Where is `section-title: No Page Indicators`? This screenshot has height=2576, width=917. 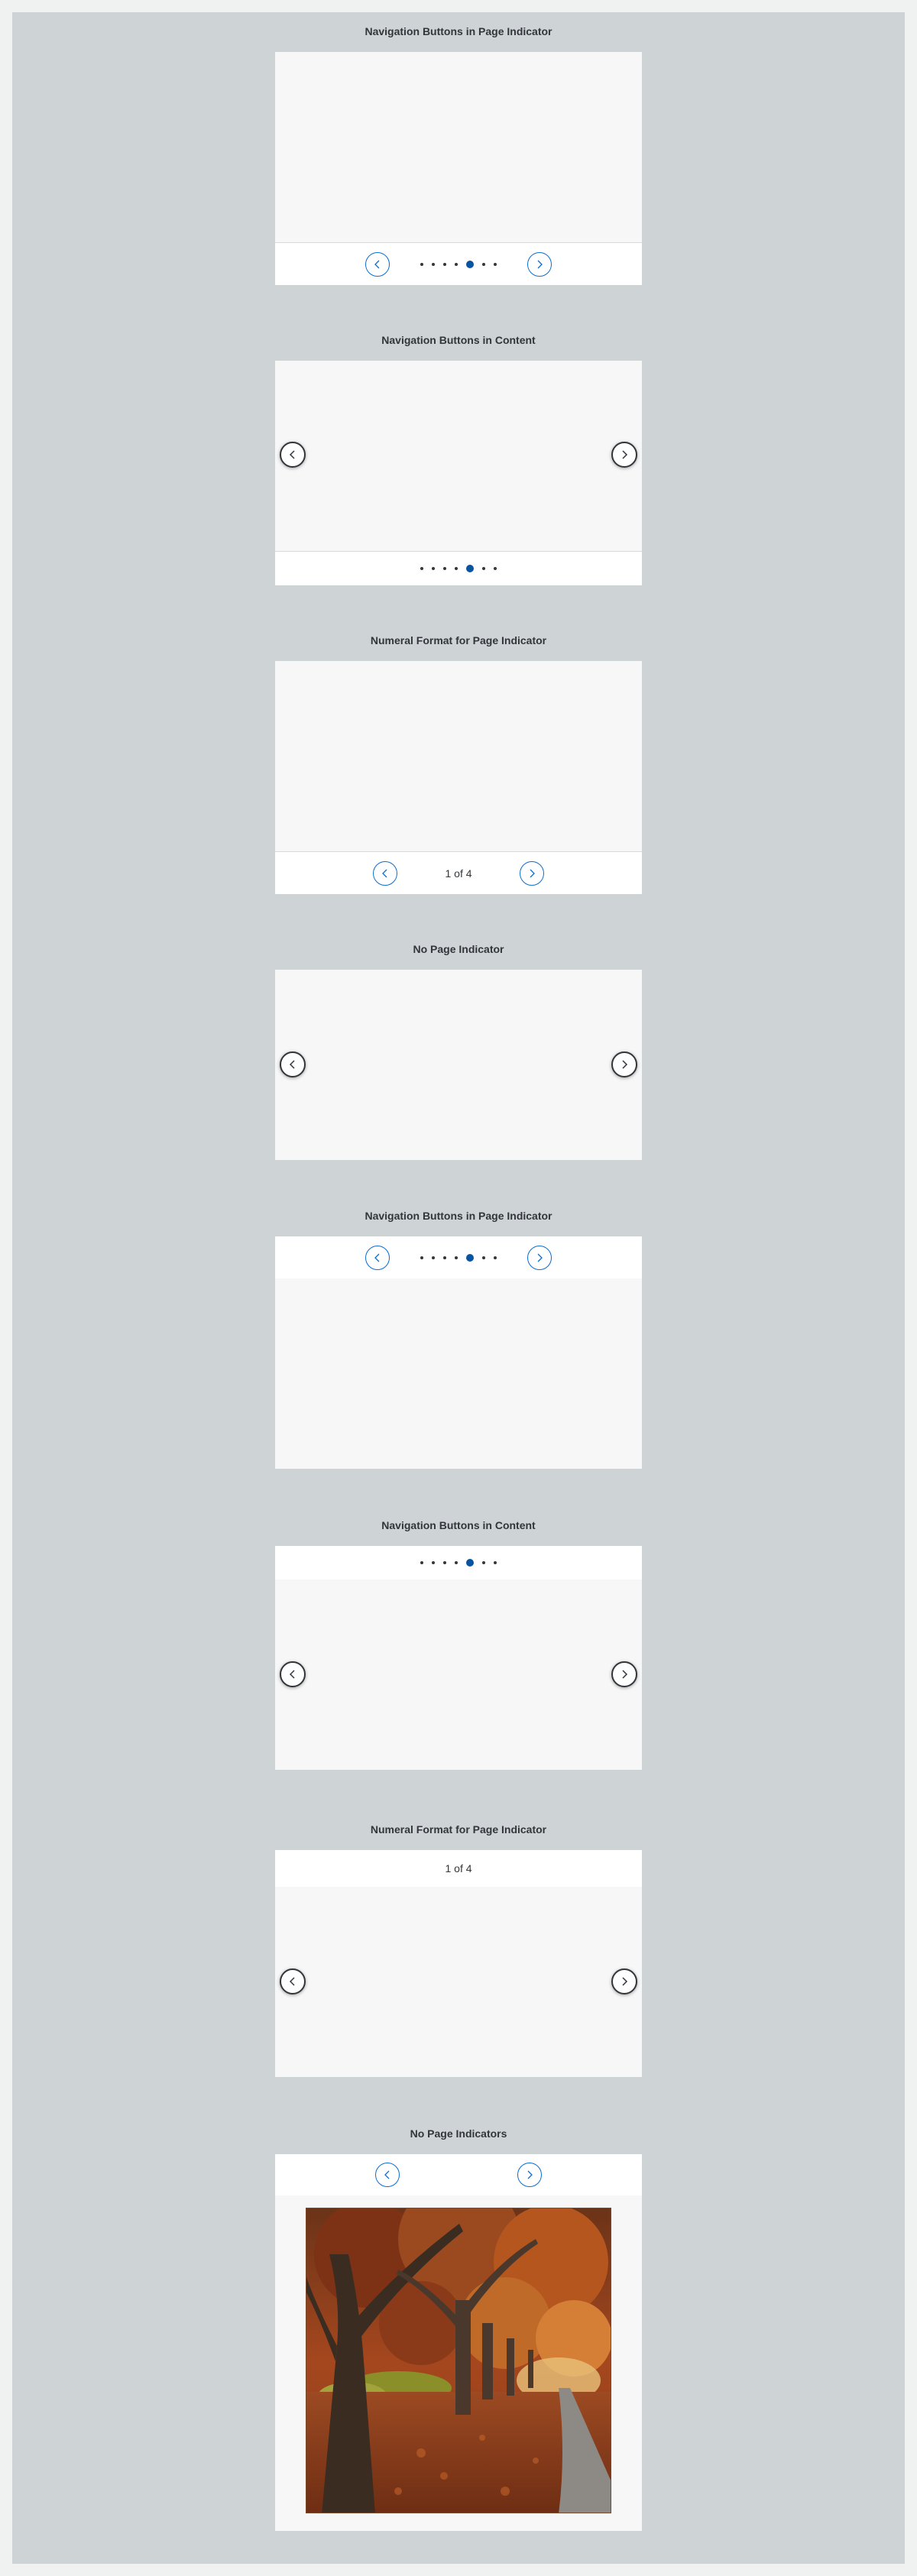
section-title: No Page Indicators is located at coordinates (458, 2133).